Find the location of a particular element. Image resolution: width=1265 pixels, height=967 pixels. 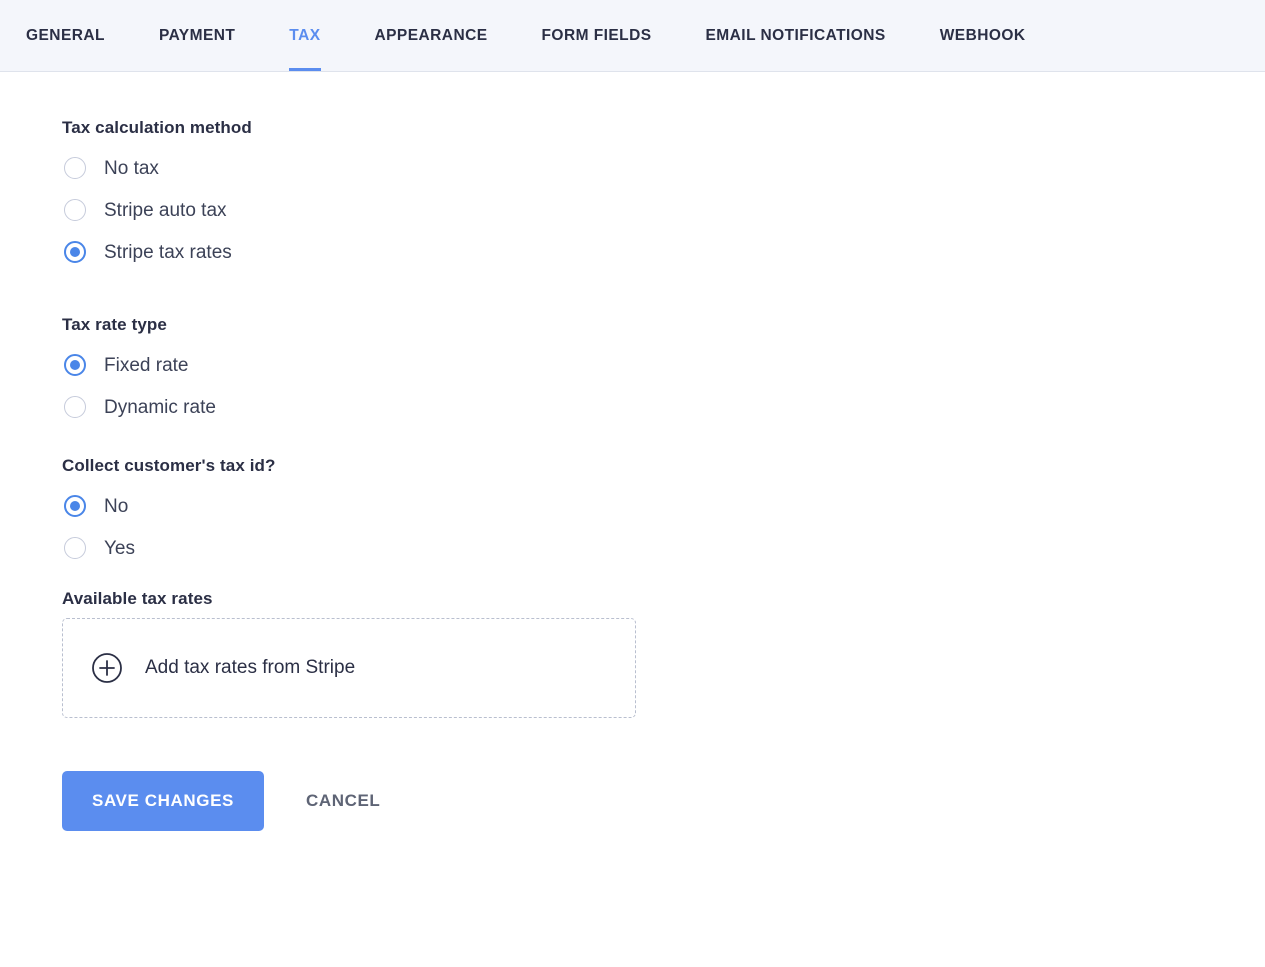

tab-webhook: WEBHOOK is located at coordinates (983, 35).